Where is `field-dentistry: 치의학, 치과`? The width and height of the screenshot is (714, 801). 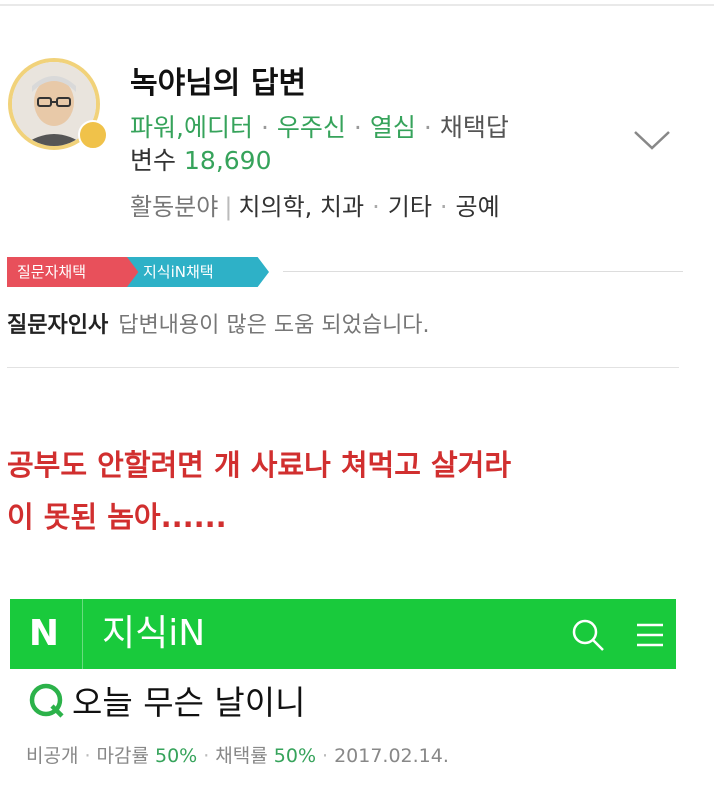 field-dentistry: 치의학, 치과 is located at coordinates (301, 207).